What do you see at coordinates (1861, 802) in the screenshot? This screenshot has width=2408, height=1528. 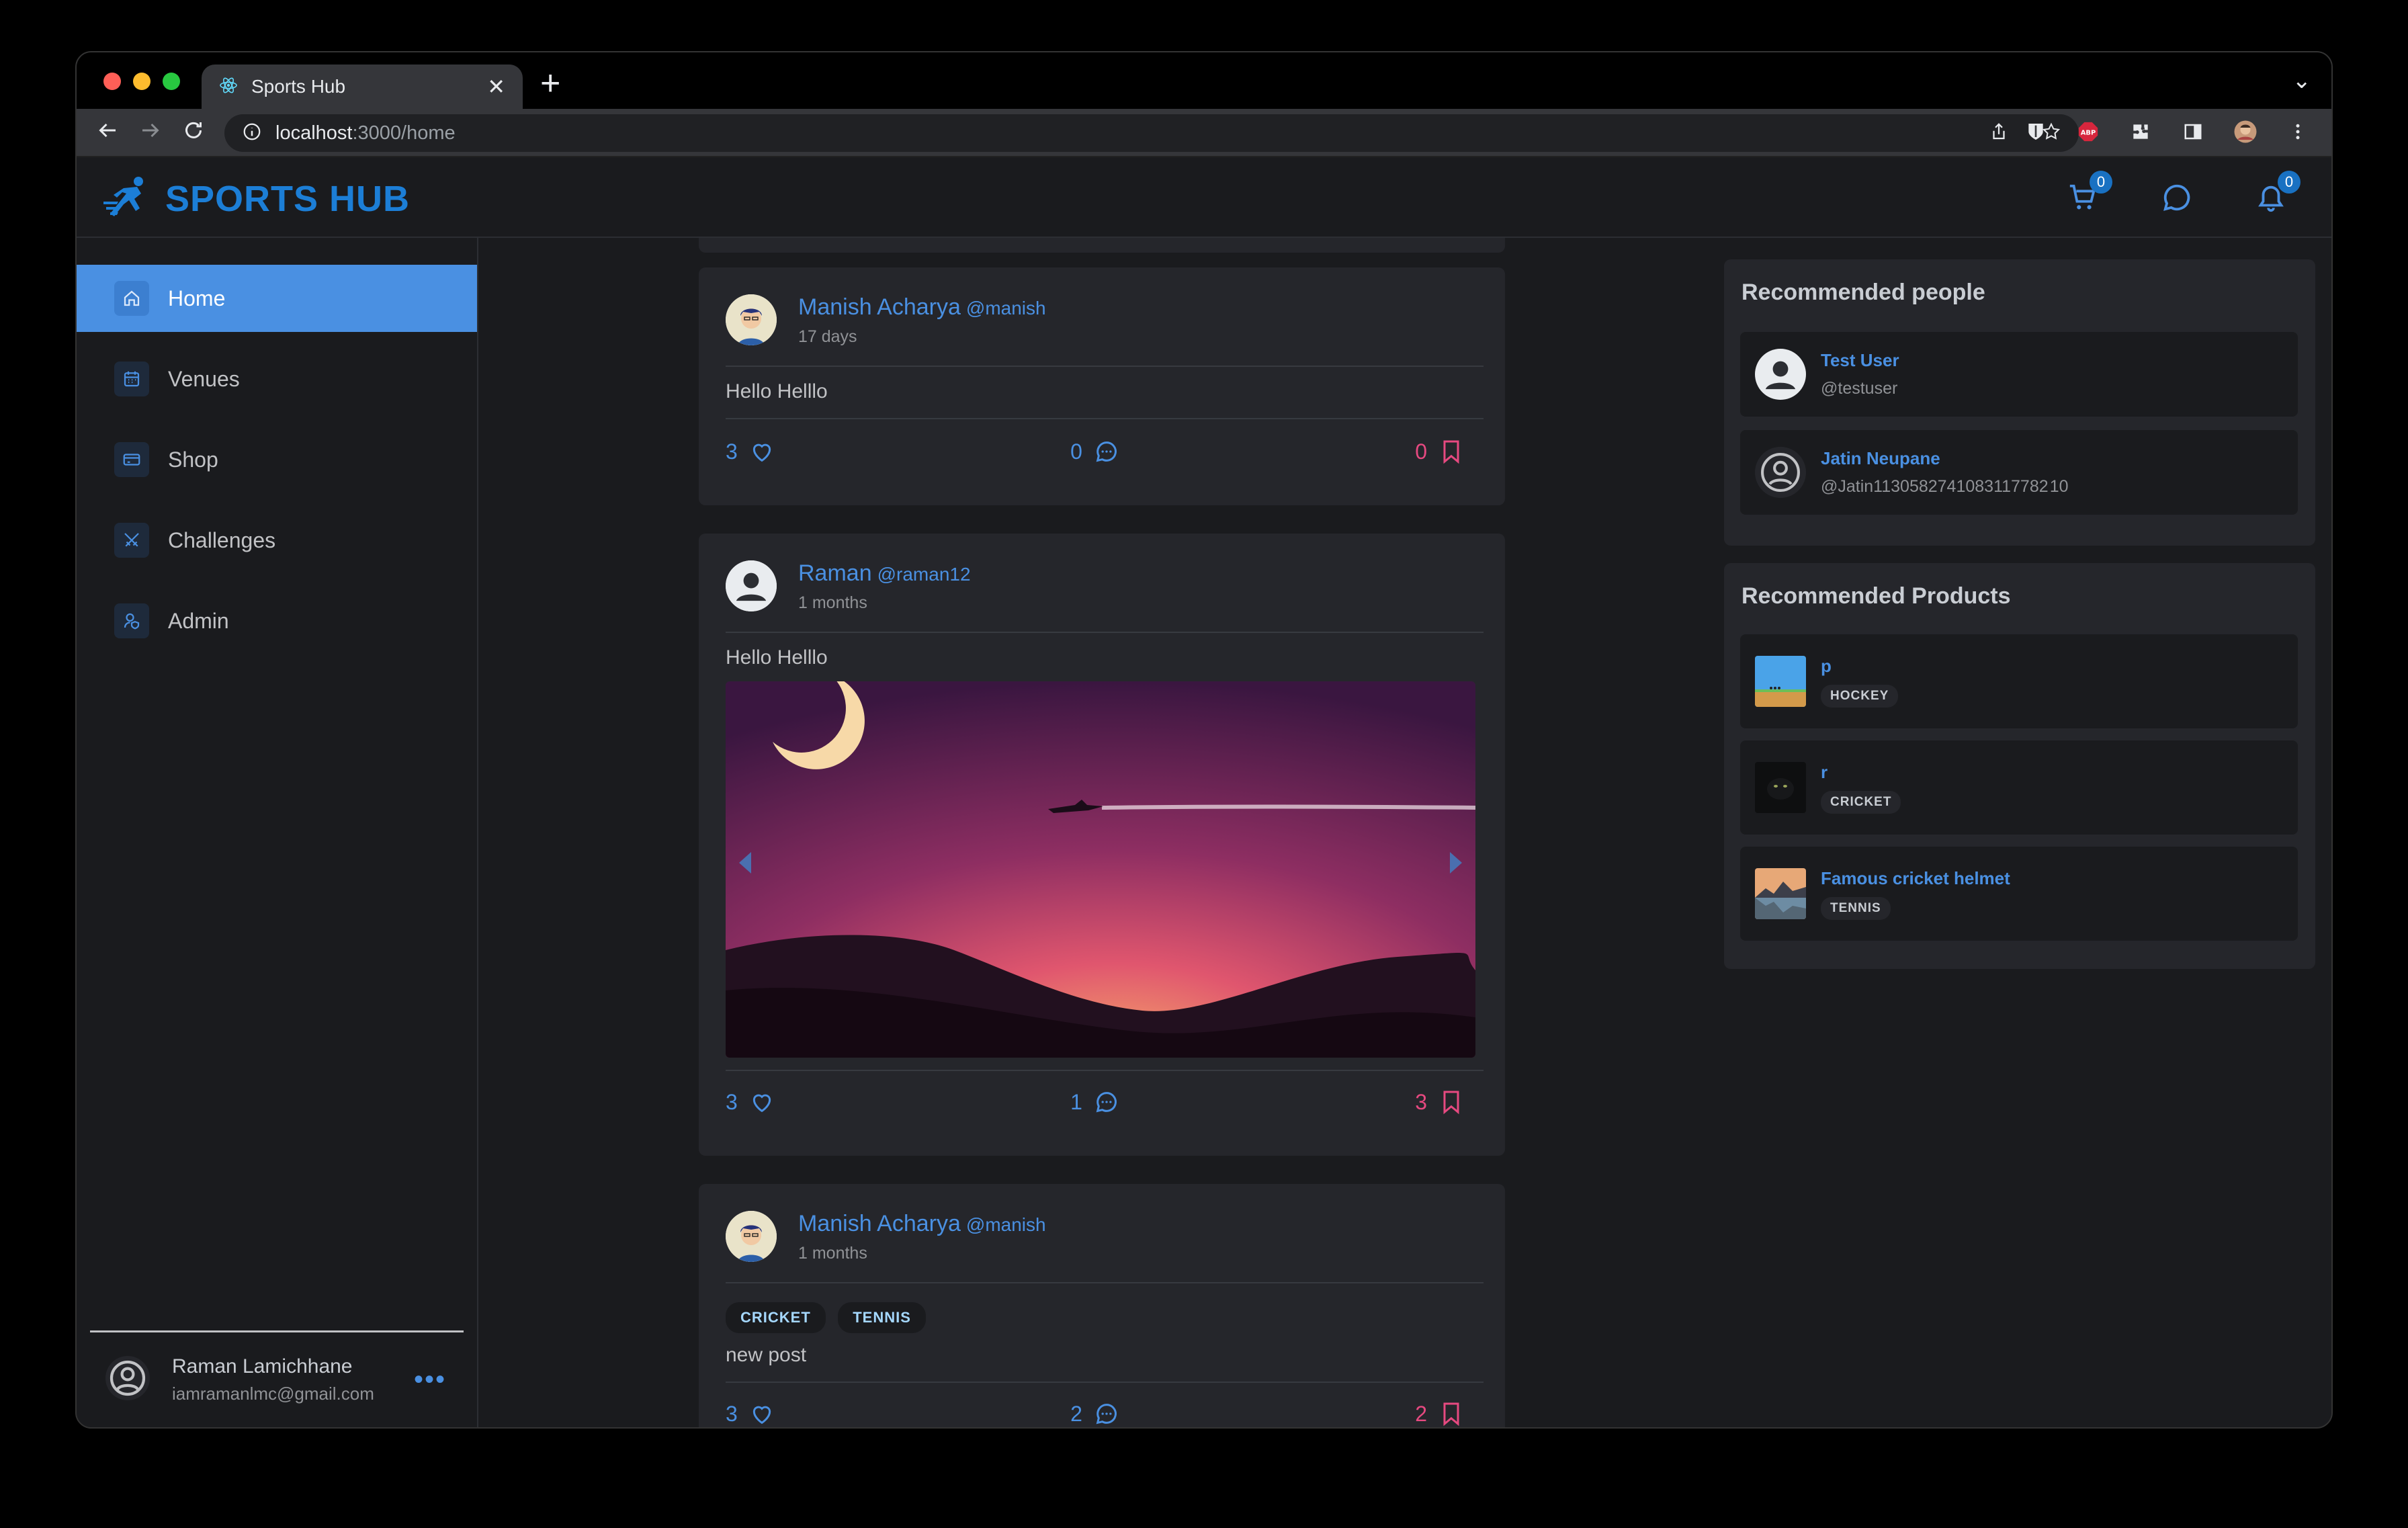 I see `product-tag: CRICKET` at bounding box center [1861, 802].